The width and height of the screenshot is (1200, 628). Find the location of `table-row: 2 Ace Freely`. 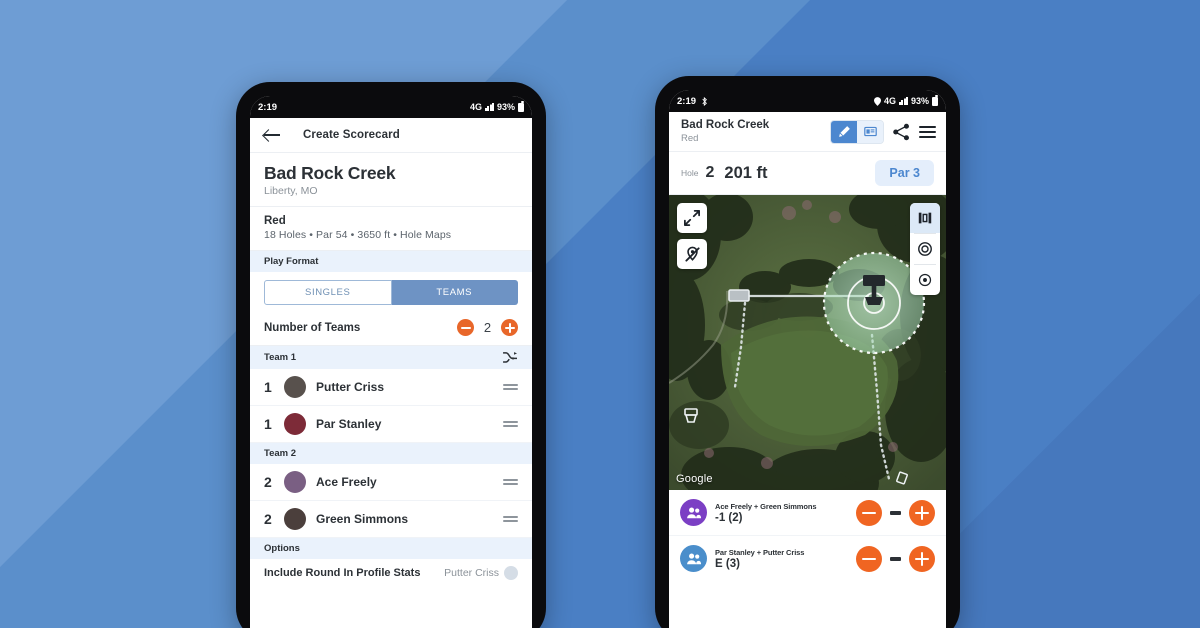

table-row: 2 Ace Freely is located at coordinates (391, 482).